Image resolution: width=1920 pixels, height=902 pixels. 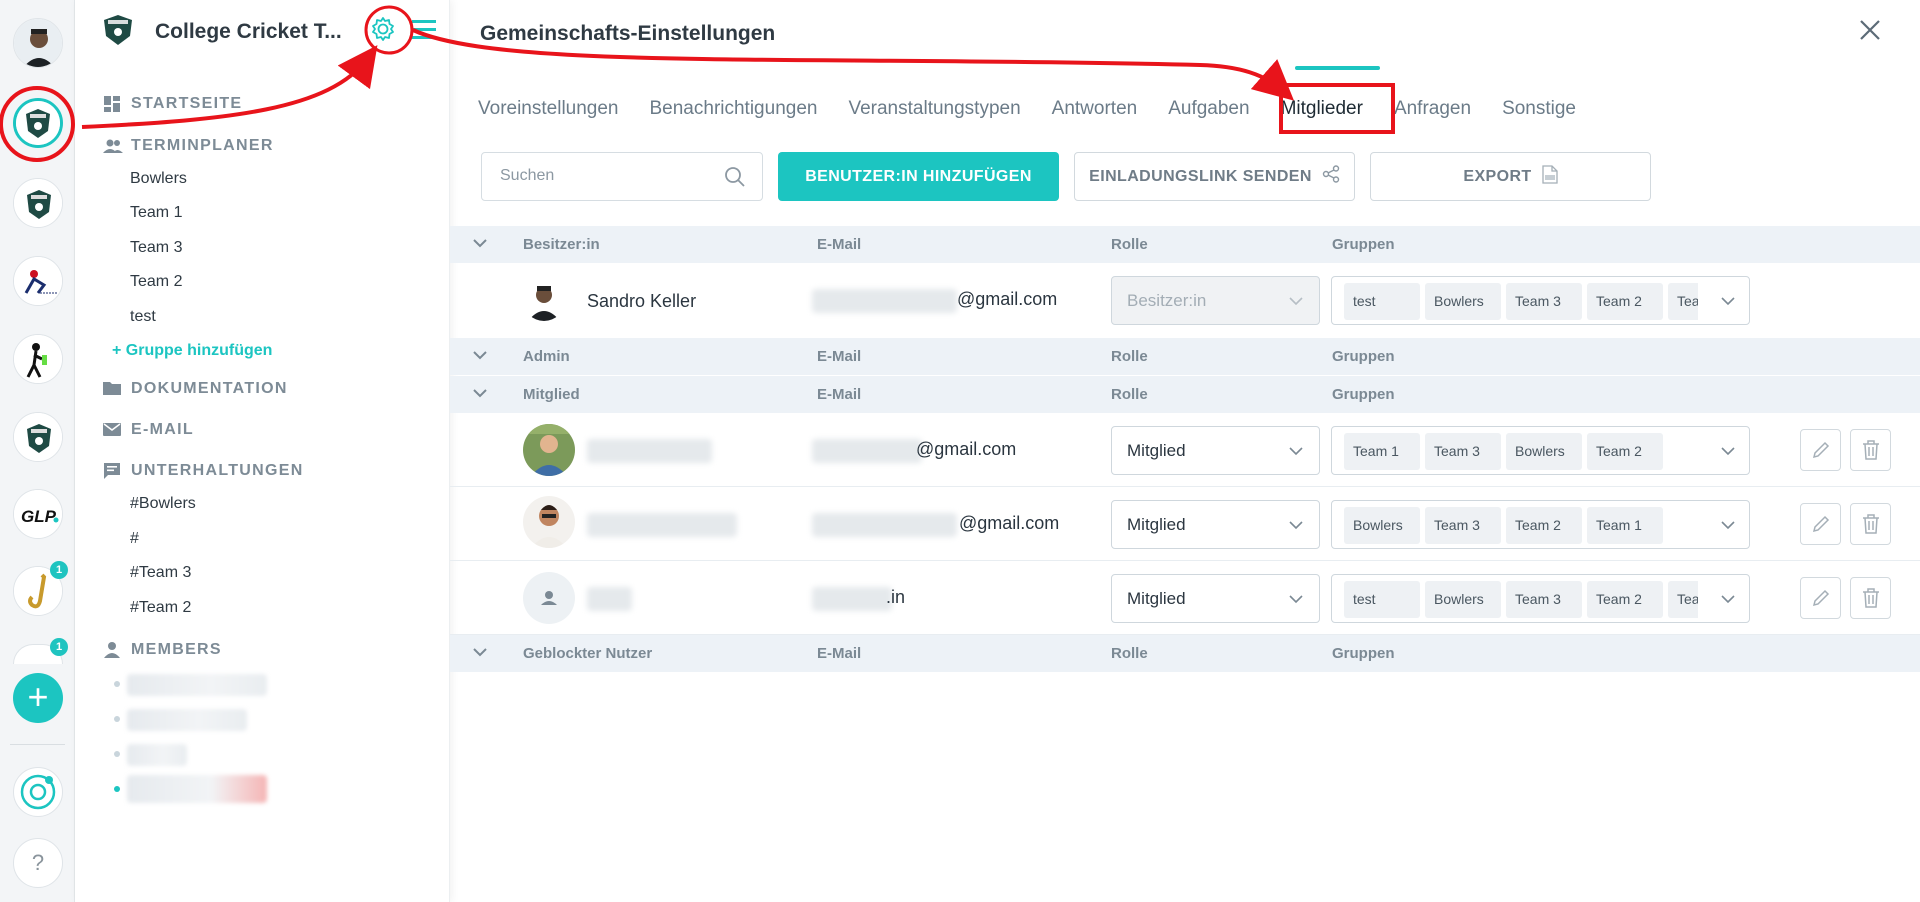 What do you see at coordinates (38, 792) in the screenshot?
I see `orbit-icon` at bounding box center [38, 792].